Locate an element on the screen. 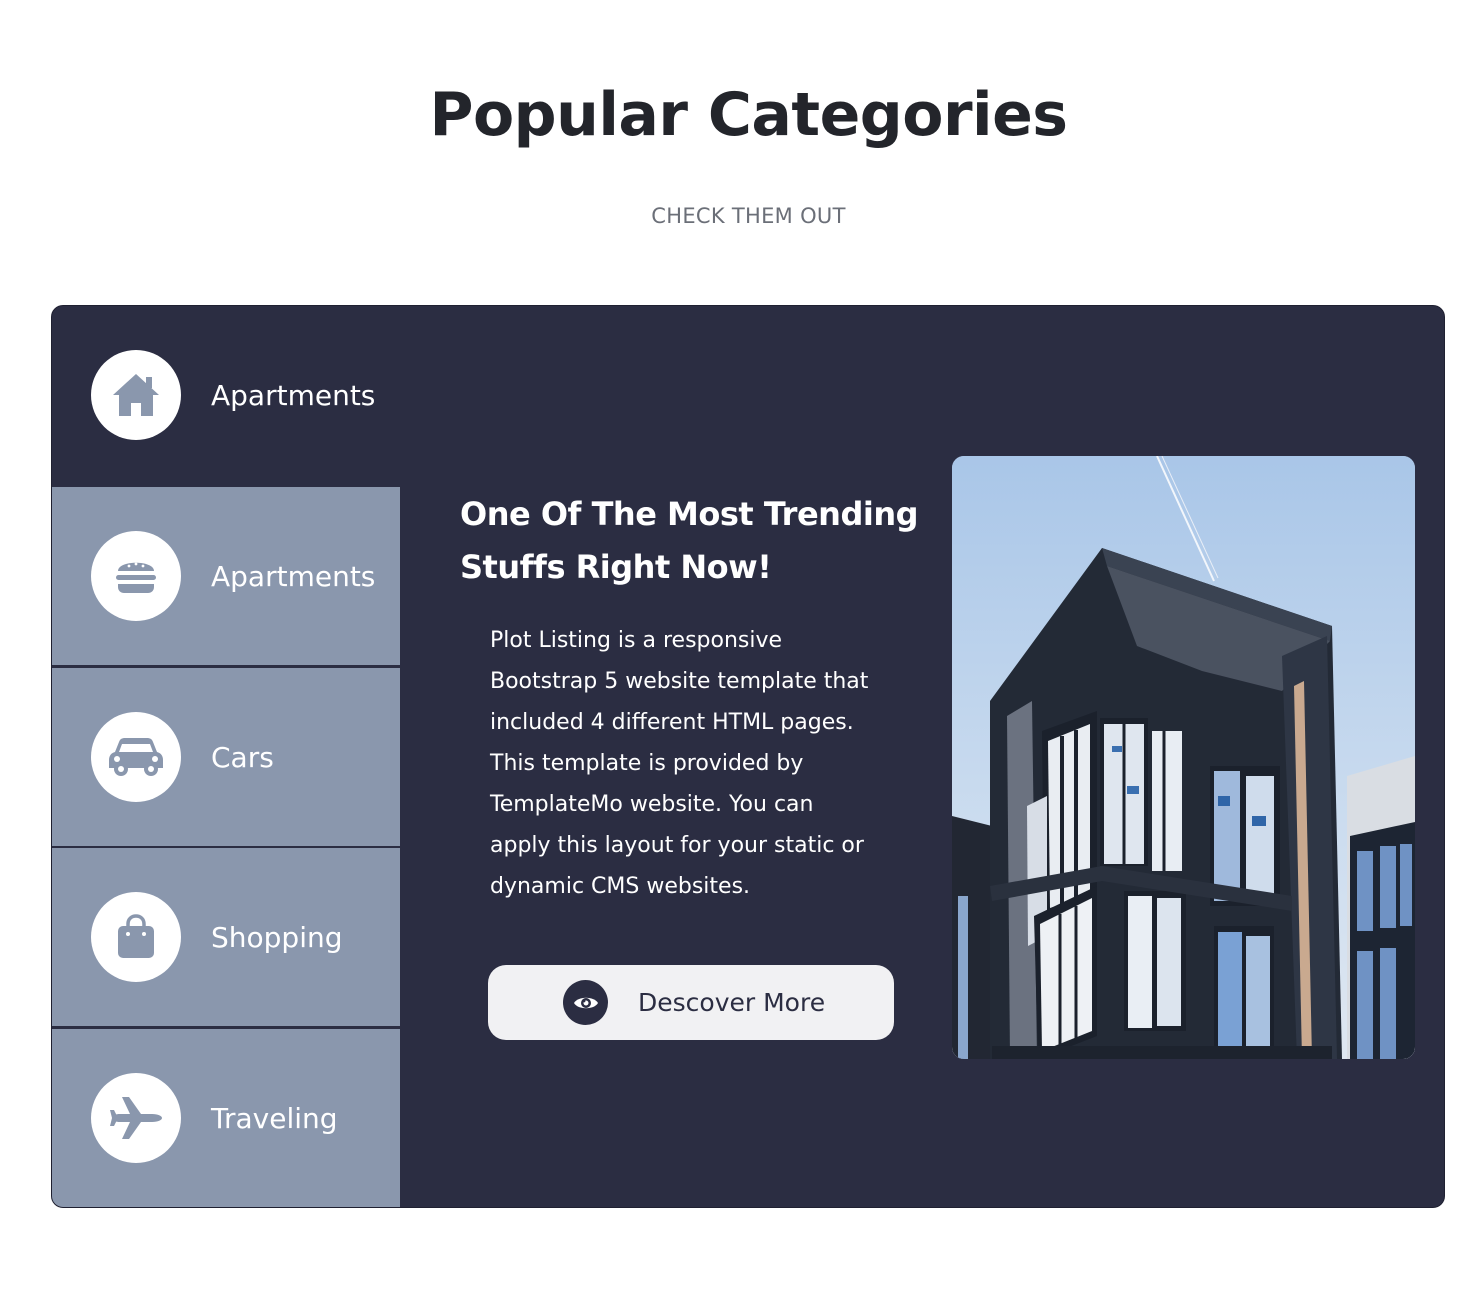 The image size is (1465, 1295). tab-traveling: Traveling is located at coordinates (226, 1118).